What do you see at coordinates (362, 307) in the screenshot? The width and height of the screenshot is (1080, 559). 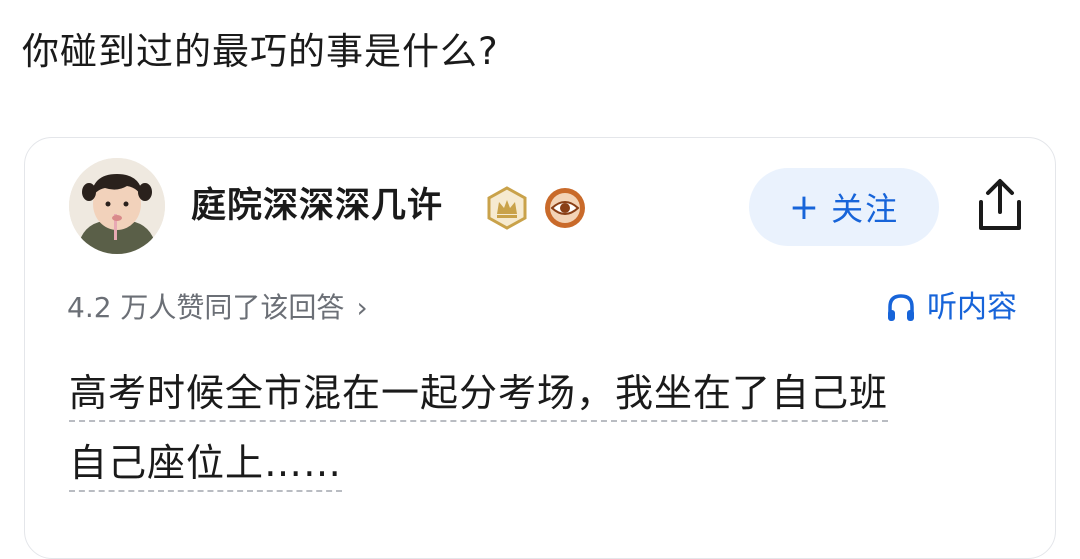 I see `chevron-right-icon: ›` at bounding box center [362, 307].